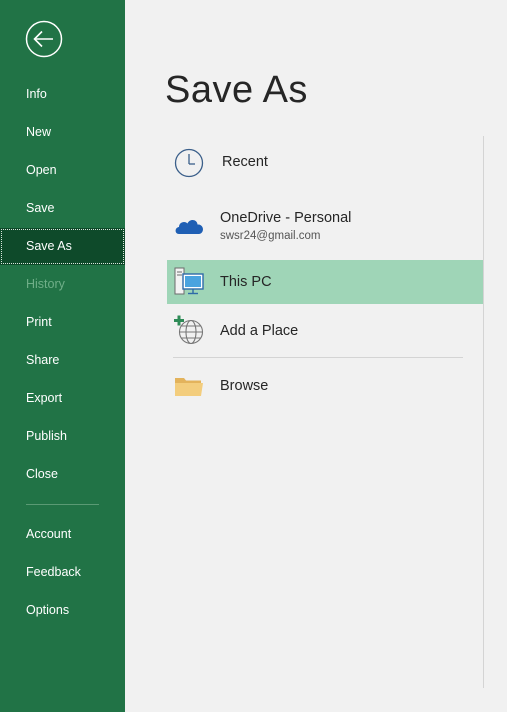  I want to click on location-this-pc: This PC, so click(325, 282).